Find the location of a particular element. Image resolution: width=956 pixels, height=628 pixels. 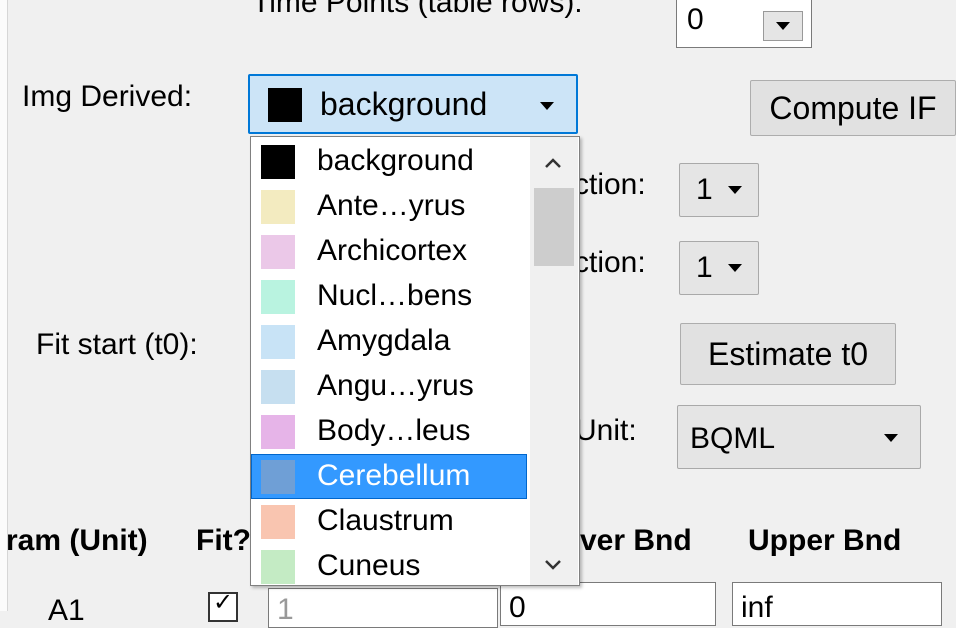

list-item: Ante…yrus is located at coordinates (391, 206).